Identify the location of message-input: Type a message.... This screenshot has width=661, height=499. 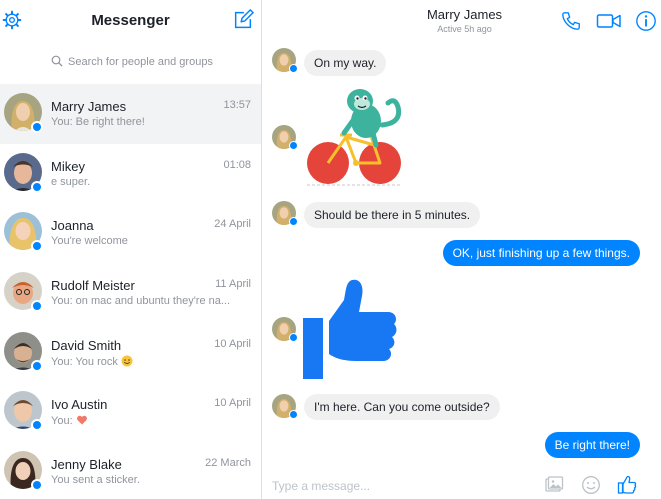
(321, 486).